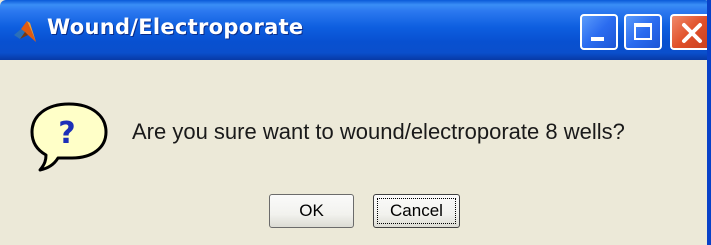 Image resolution: width=711 pixels, height=245 pixels. Describe the element at coordinates (597, 39) in the screenshot. I see `minimize-icon` at that location.